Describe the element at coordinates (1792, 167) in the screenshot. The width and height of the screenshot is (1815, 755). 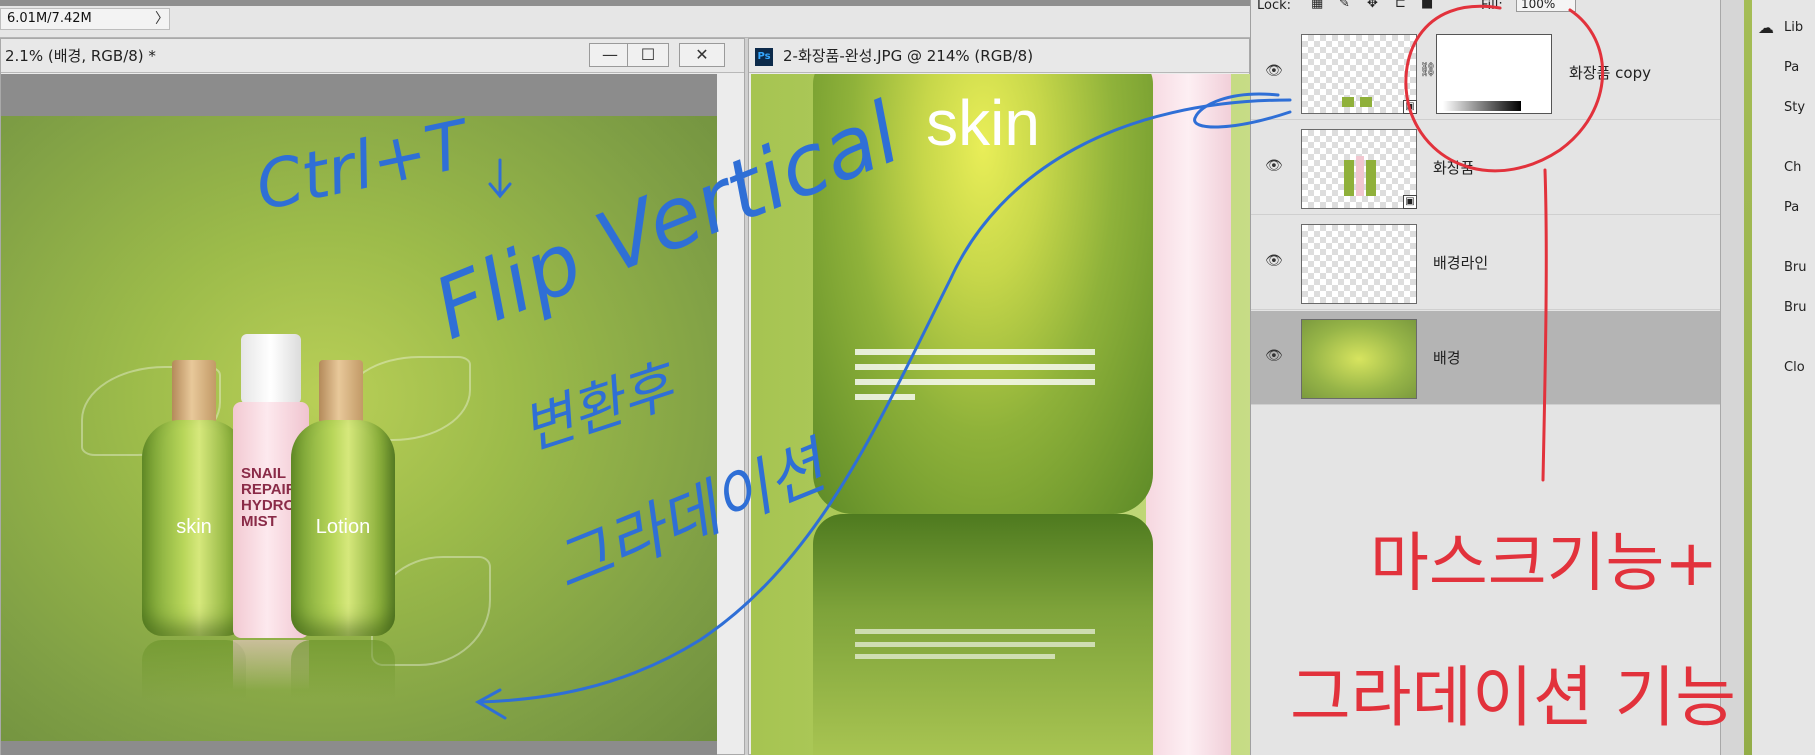
I see `panel-tab: Ch` at that location.